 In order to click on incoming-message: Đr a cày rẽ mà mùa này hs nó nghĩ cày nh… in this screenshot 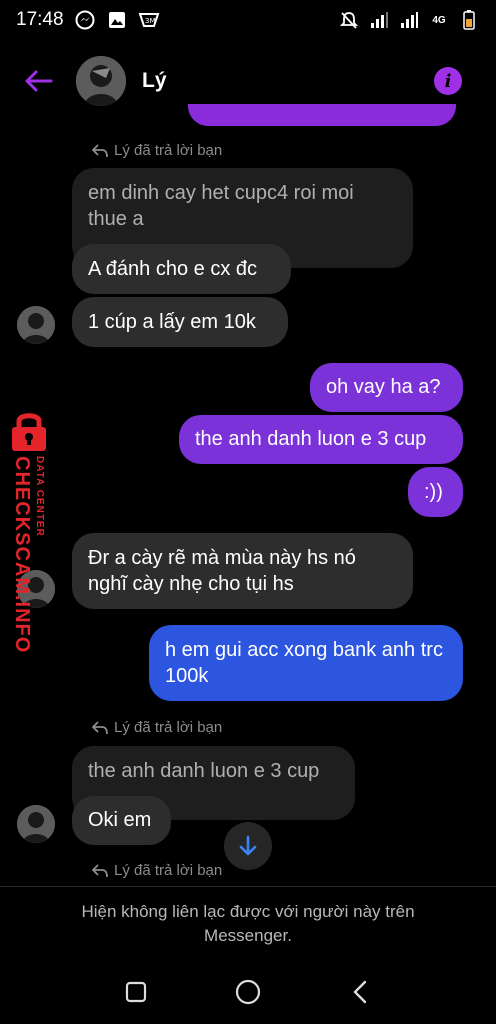, I will do `click(242, 571)`.